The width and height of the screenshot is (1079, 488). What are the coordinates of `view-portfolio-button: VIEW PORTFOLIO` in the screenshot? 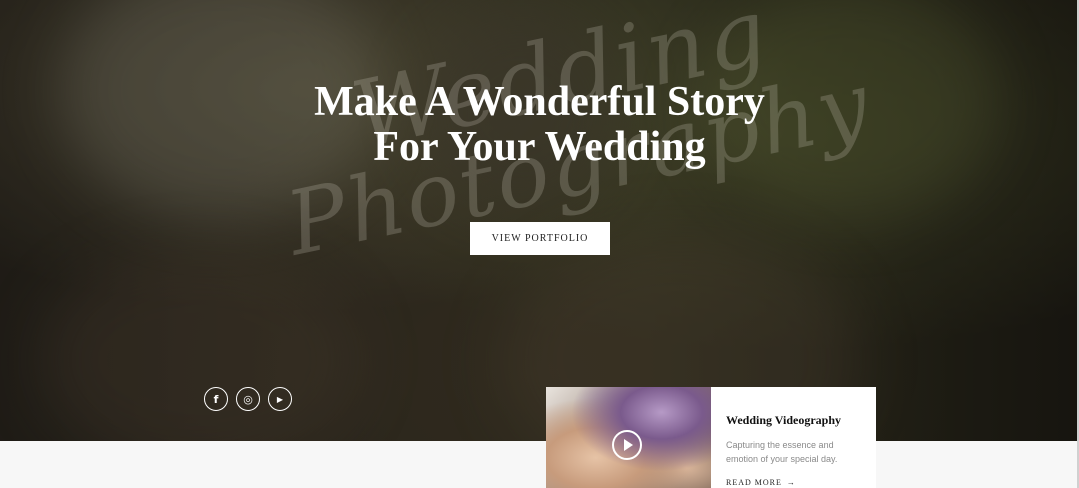 It's located at (540, 238).